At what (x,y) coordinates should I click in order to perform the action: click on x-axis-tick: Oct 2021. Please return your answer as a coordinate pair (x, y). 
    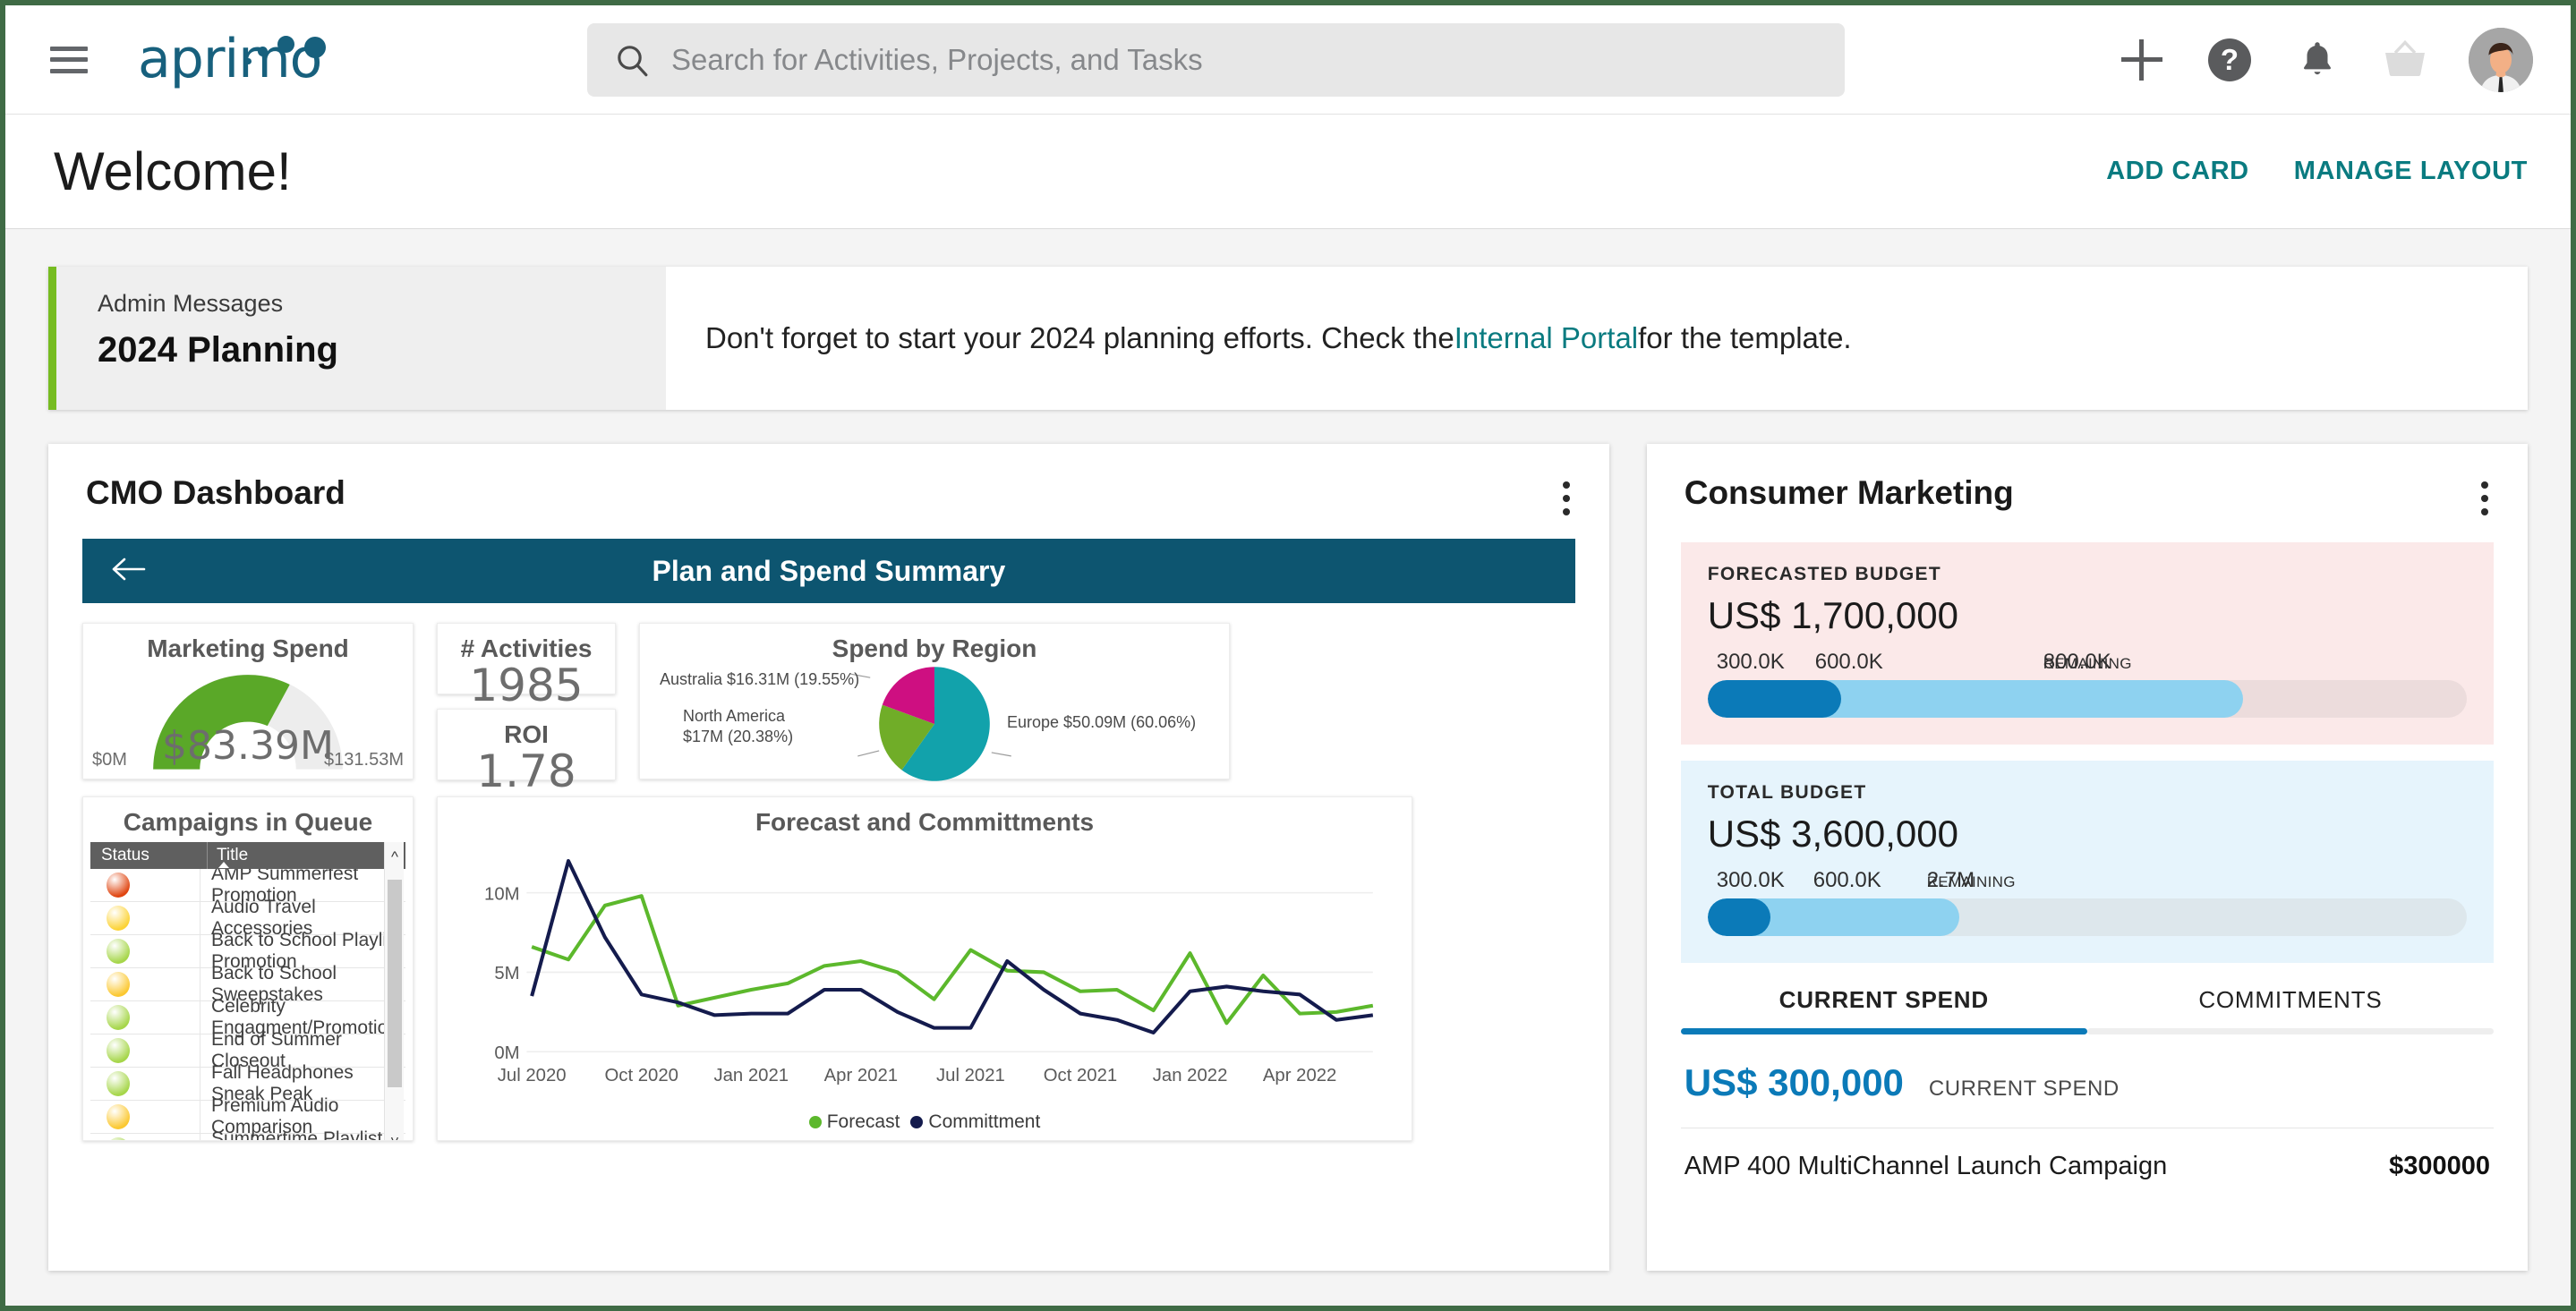
    Looking at the image, I should click on (1081, 1075).